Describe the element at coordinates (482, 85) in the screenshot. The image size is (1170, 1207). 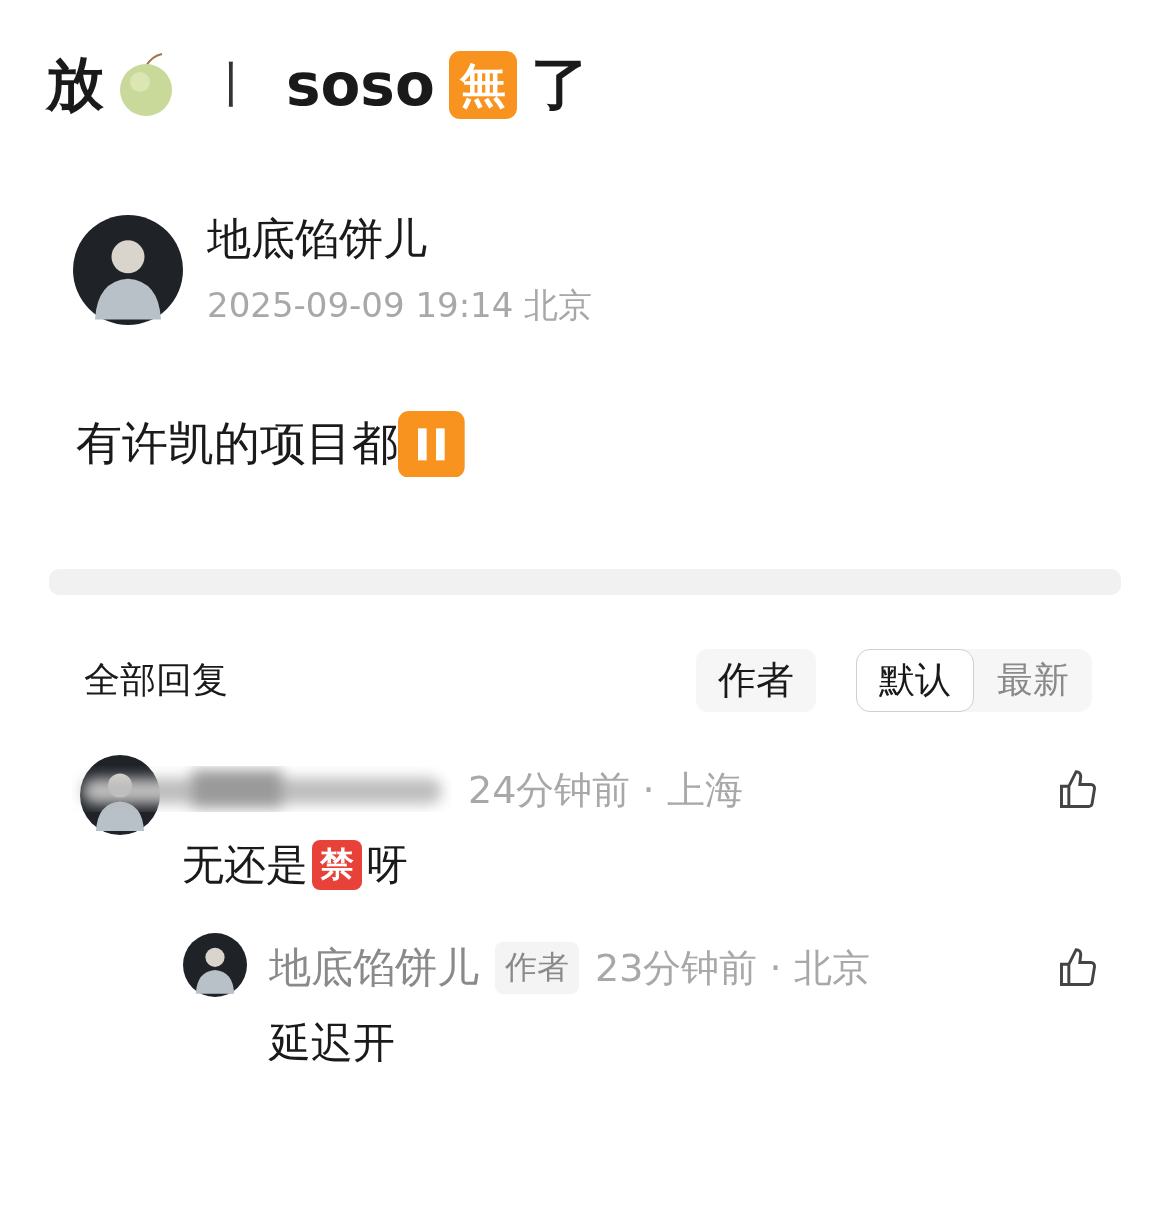
I see `emoji-badge: 無` at that location.